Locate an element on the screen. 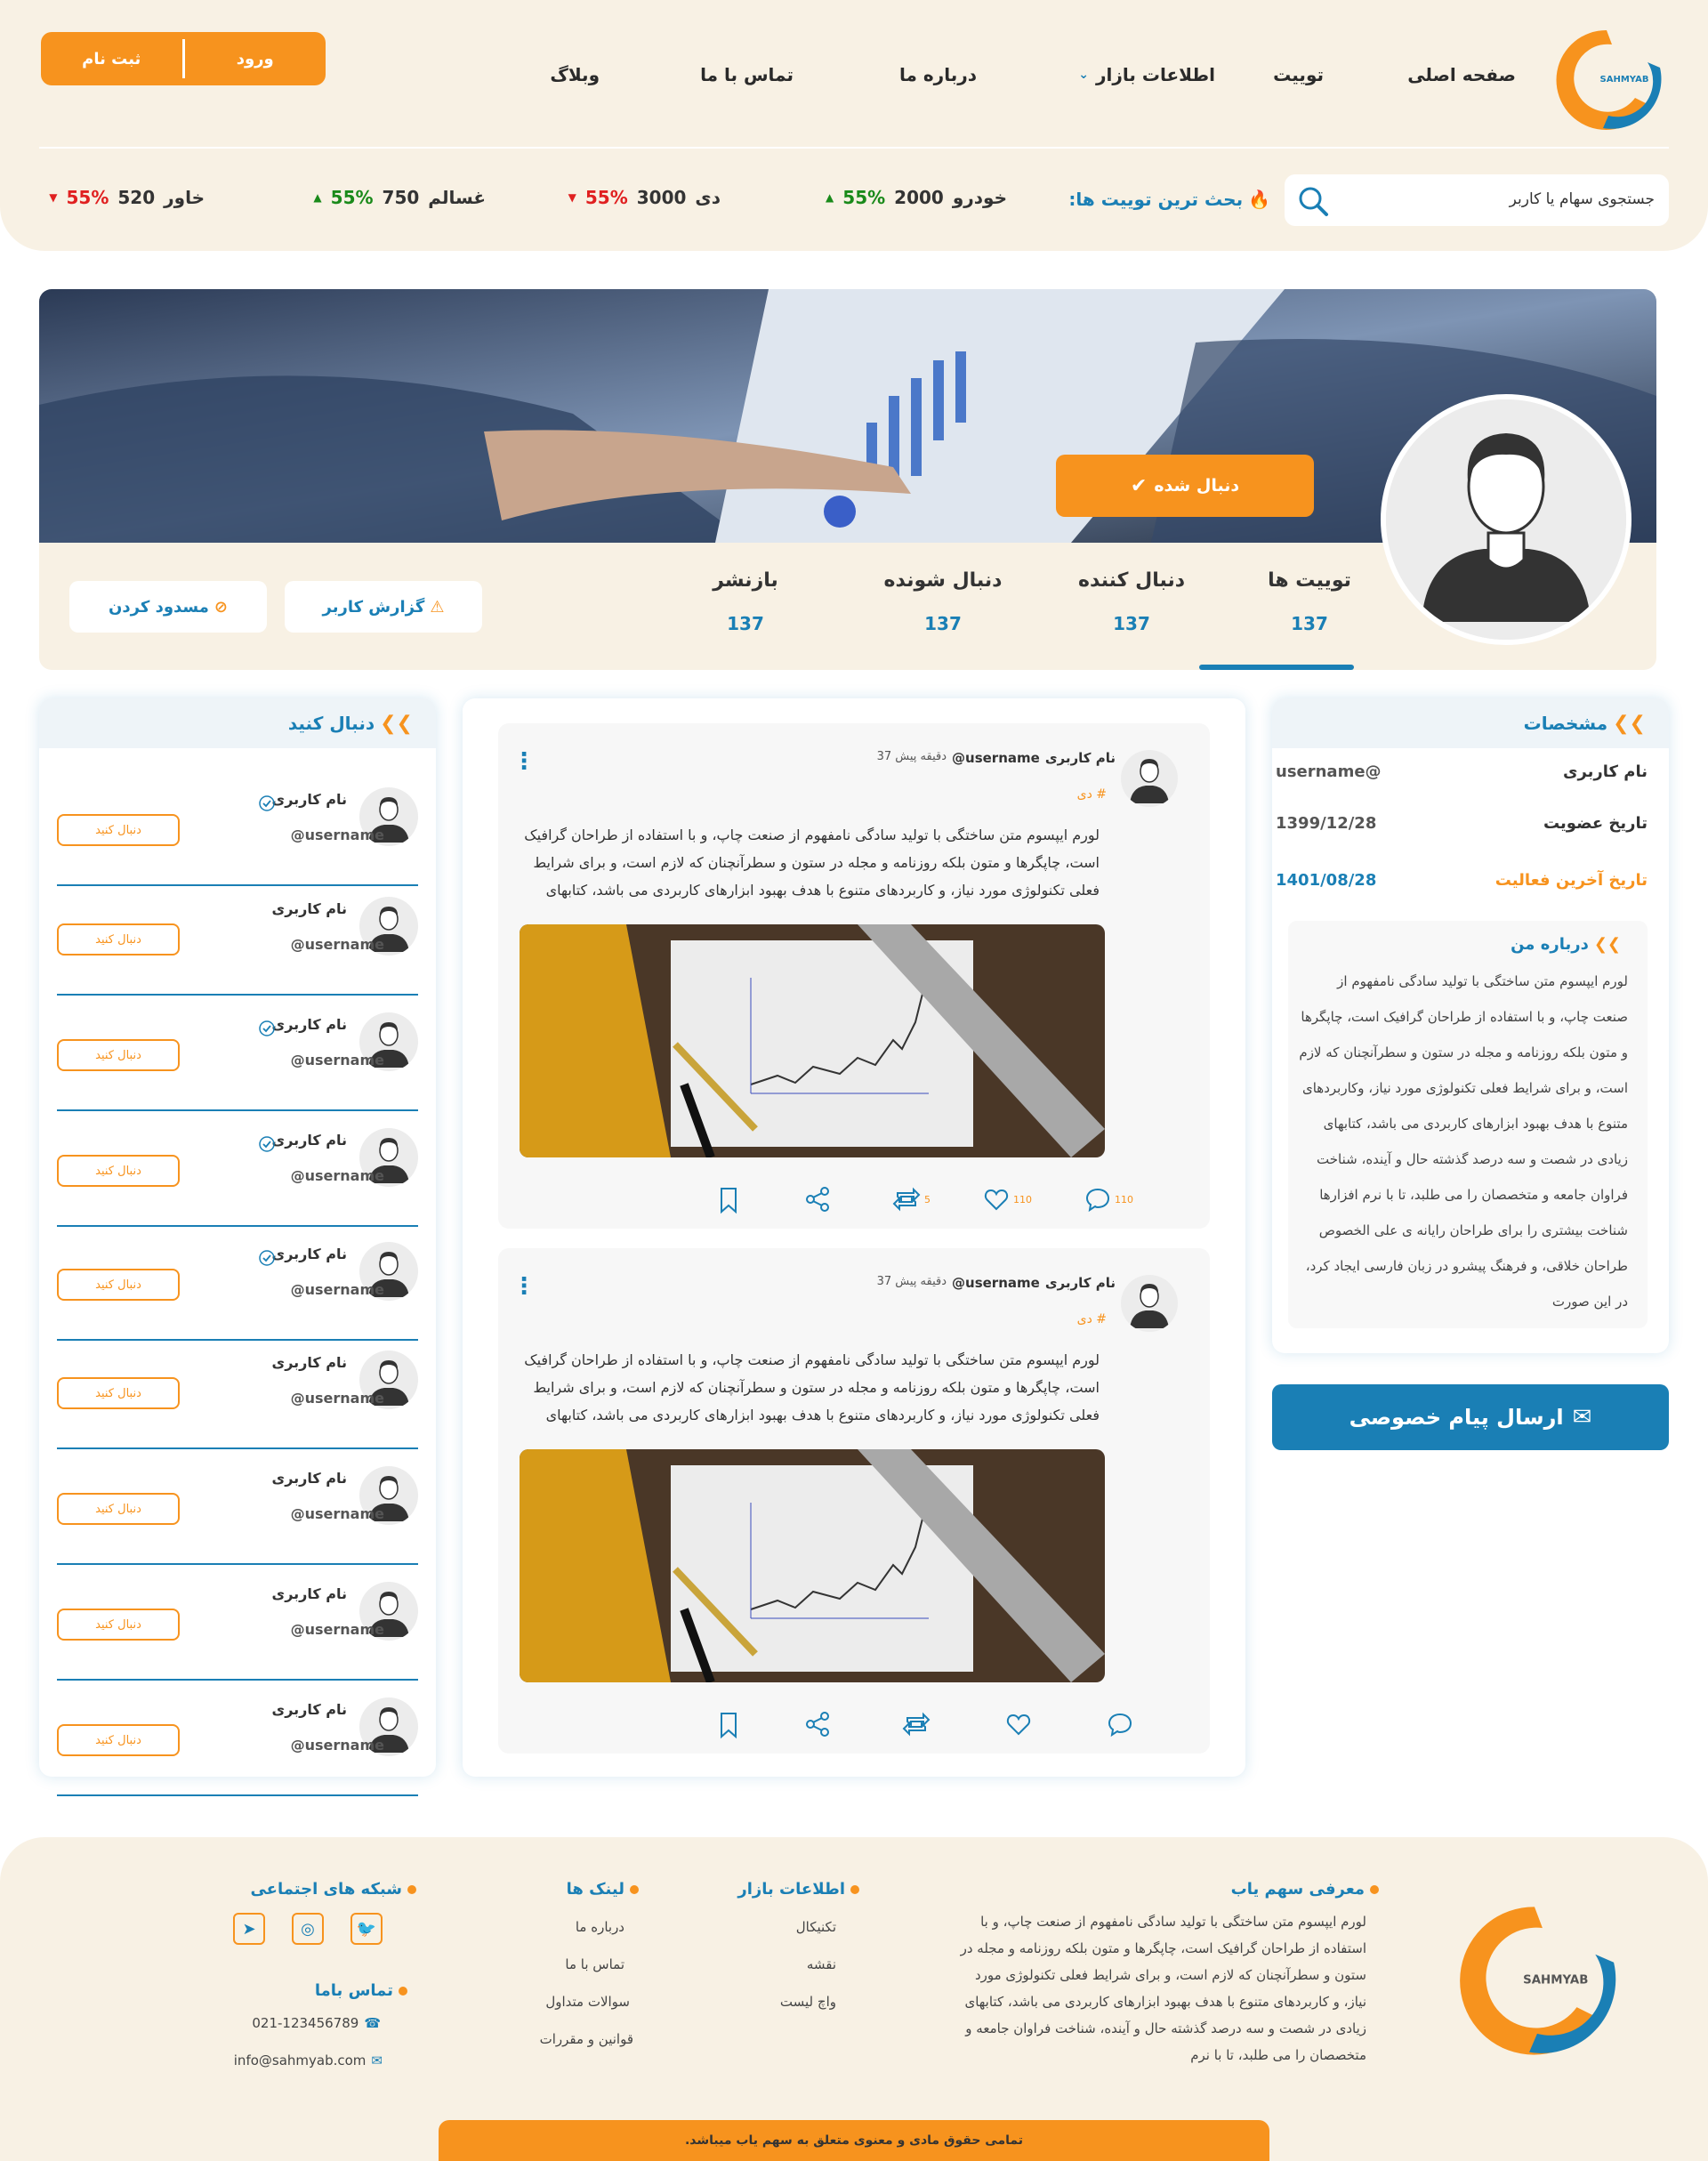 Image resolution: width=1708 pixels, height=2161 pixels. followed-button: دنبال شده ✔ is located at coordinates (1185, 486).